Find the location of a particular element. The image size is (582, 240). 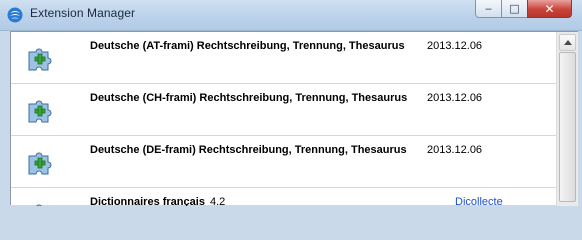

extension-name: Dictionnaires français is located at coordinates (147, 201).